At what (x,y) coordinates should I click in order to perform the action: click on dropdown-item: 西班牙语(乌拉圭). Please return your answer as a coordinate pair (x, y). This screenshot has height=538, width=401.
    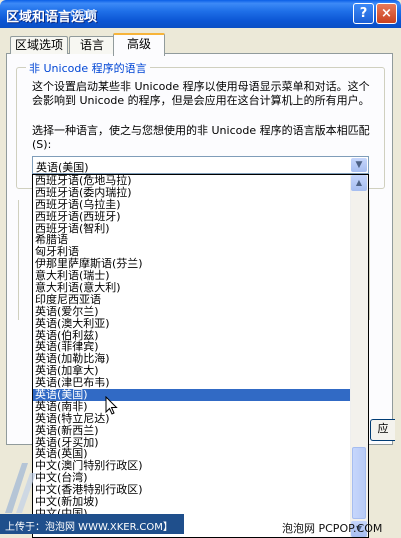
    Looking at the image, I should click on (192, 204).